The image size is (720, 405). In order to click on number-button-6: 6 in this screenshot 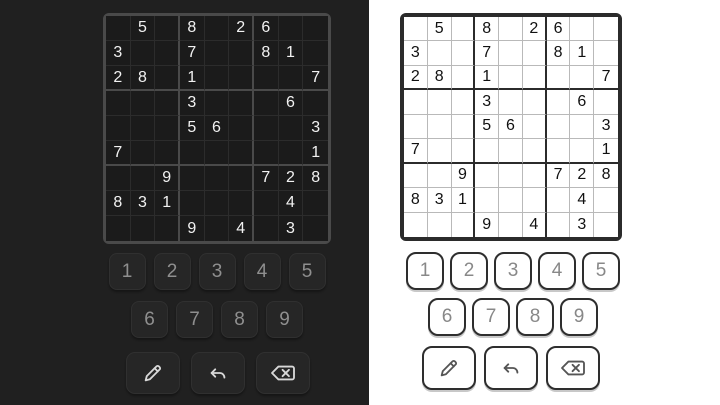, I will do `click(447, 317)`.